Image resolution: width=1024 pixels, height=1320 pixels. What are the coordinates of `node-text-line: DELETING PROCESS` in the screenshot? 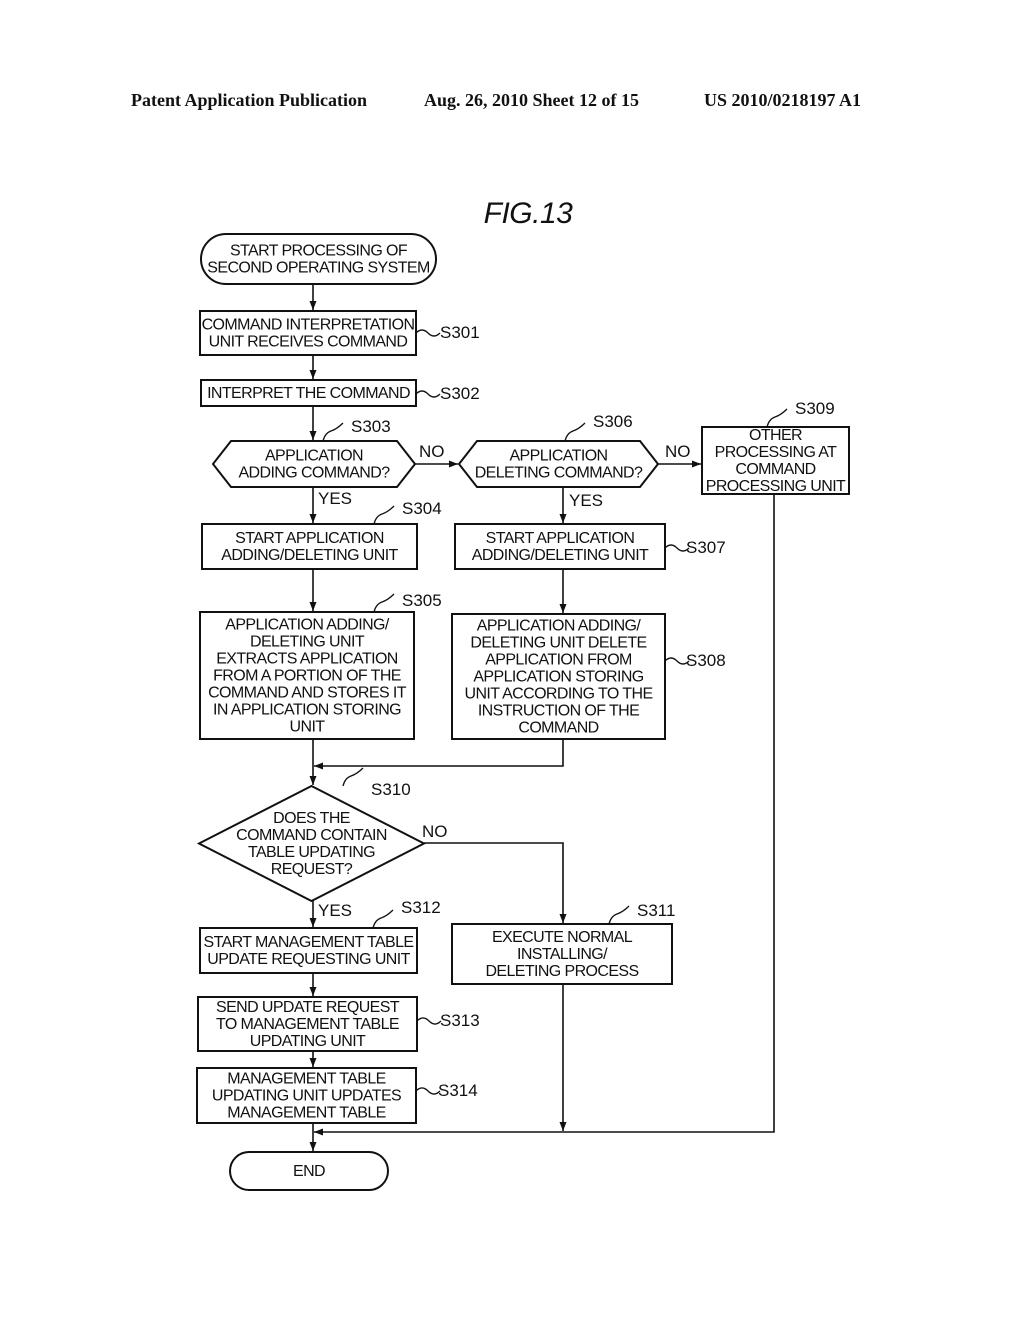 It's located at (561, 971).